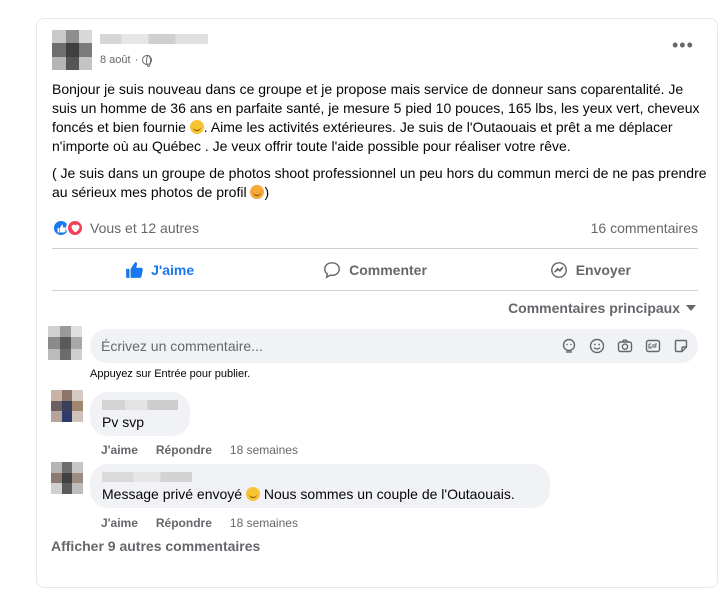  I want to click on reactions-text: Vous et 12 autres, so click(144, 228).